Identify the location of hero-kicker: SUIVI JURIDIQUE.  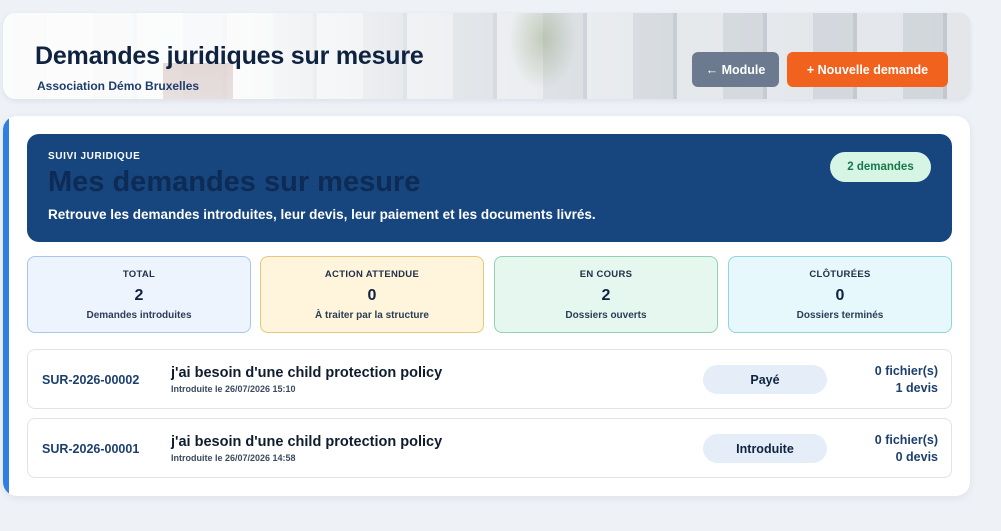
(94, 156).